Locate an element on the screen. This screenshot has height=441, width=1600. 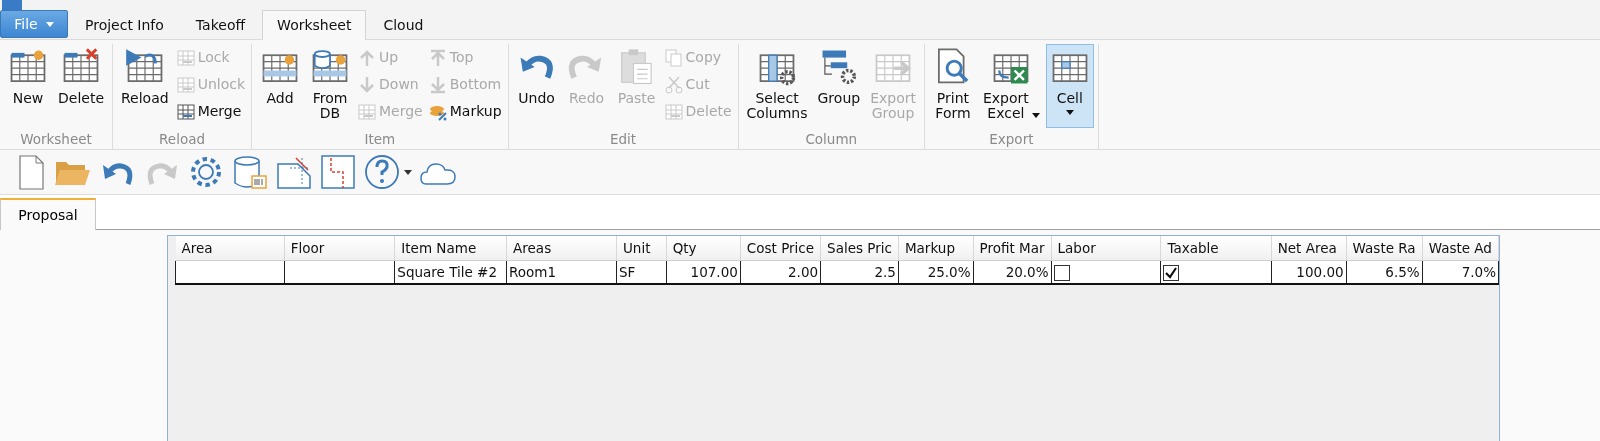
check-icon is located at coordinates (1171, 272).